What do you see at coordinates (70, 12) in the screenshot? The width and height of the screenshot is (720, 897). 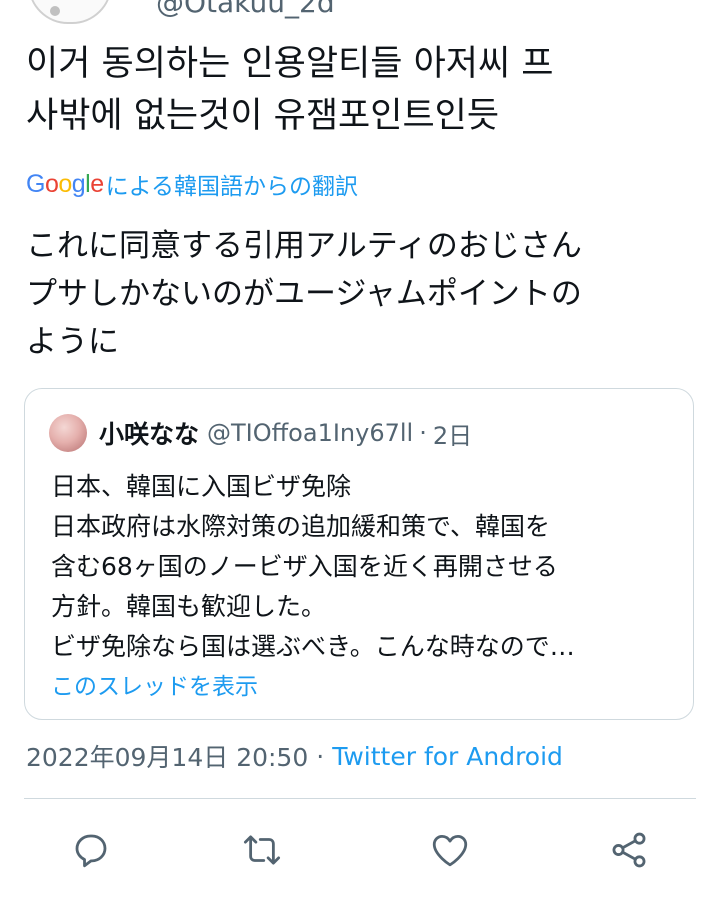 I see `author-avatar` at bounding box center [70, 12].